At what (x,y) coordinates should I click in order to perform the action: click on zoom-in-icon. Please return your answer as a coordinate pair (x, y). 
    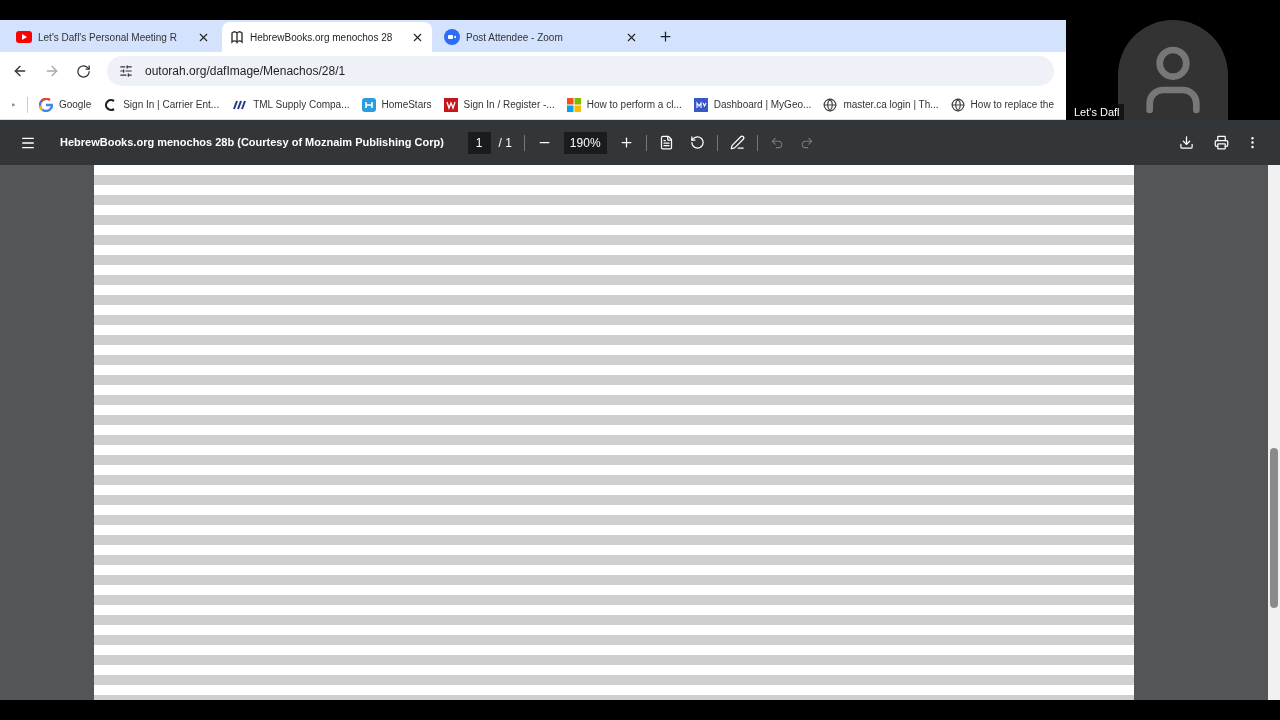
    Looking at the image, I should click on (626, 142).